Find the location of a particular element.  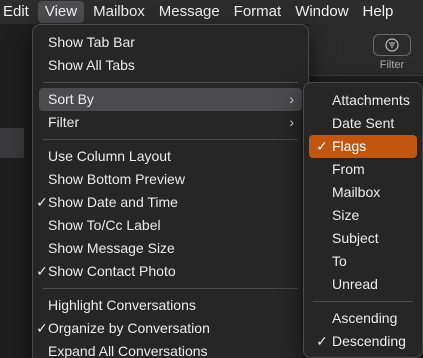

menu-item-label: Show Bottom Preview is located at coordinates (116, 179).